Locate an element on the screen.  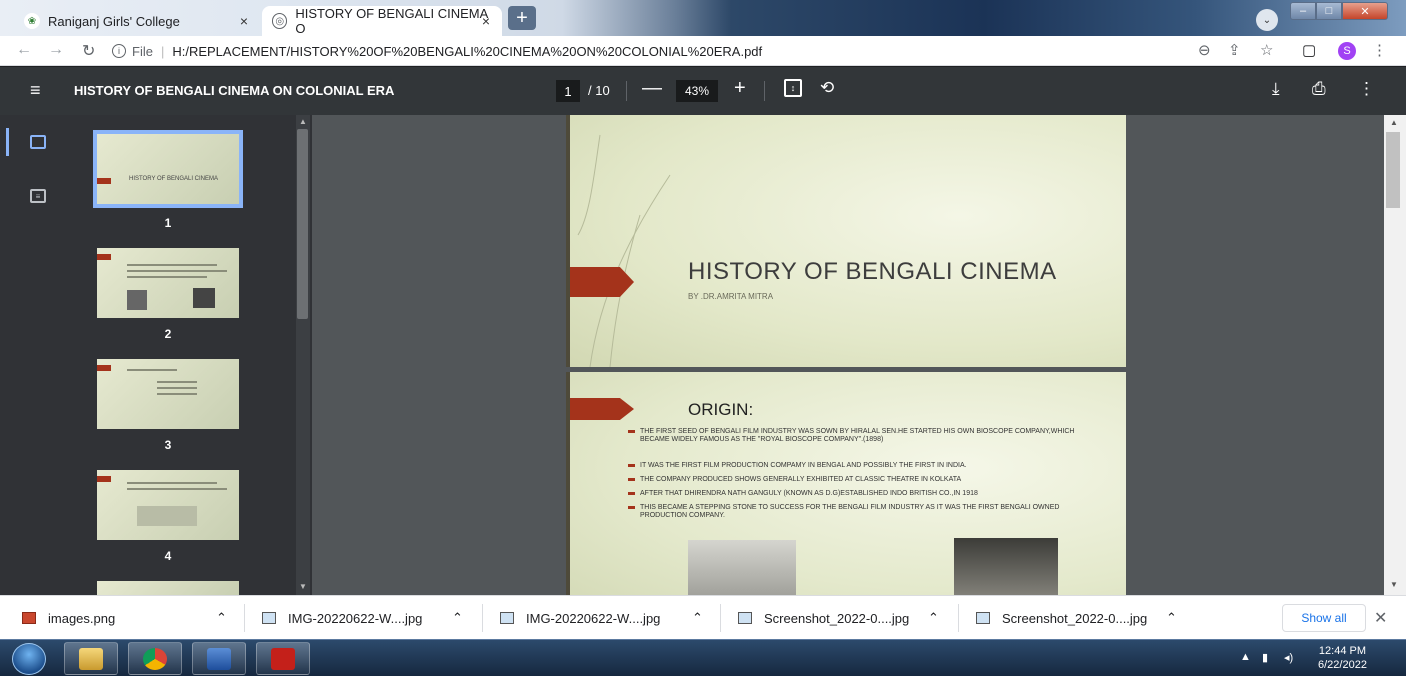
explorer-icon is located at coordinates (91, 658).